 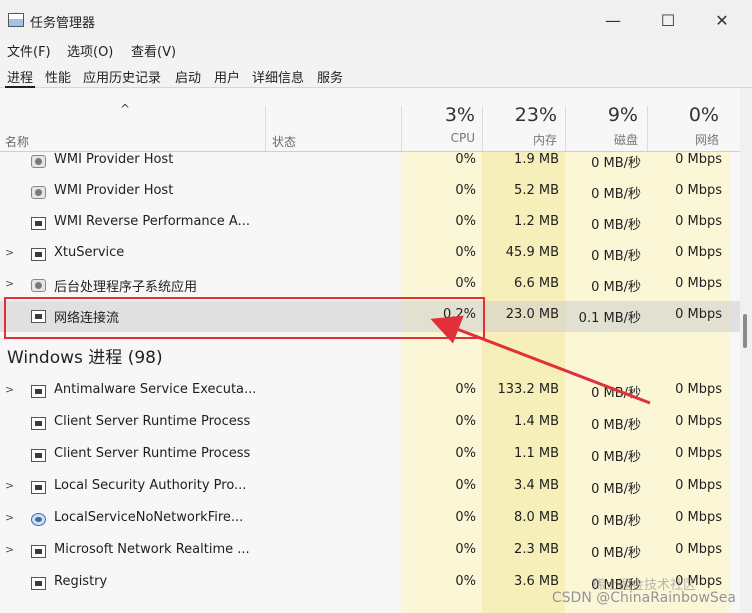 What do you see at coordinates (540, 360) in the screenshot?
I see `annotation-arrow-icon` at bounding box center [540, 360].